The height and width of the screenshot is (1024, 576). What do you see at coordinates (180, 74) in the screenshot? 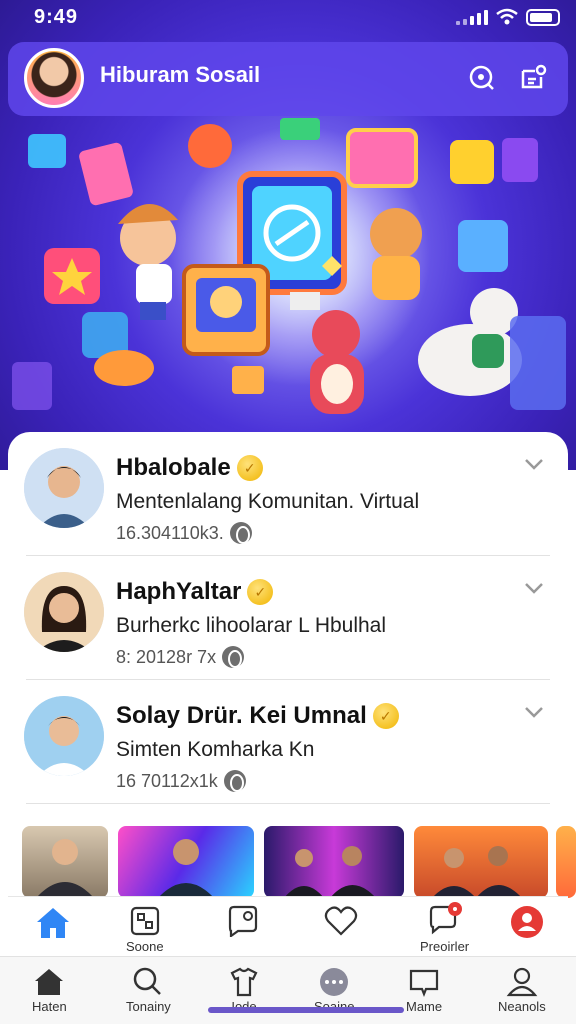
I see `page-title: Hiburam Sosail` at bounding box center [180, 74].